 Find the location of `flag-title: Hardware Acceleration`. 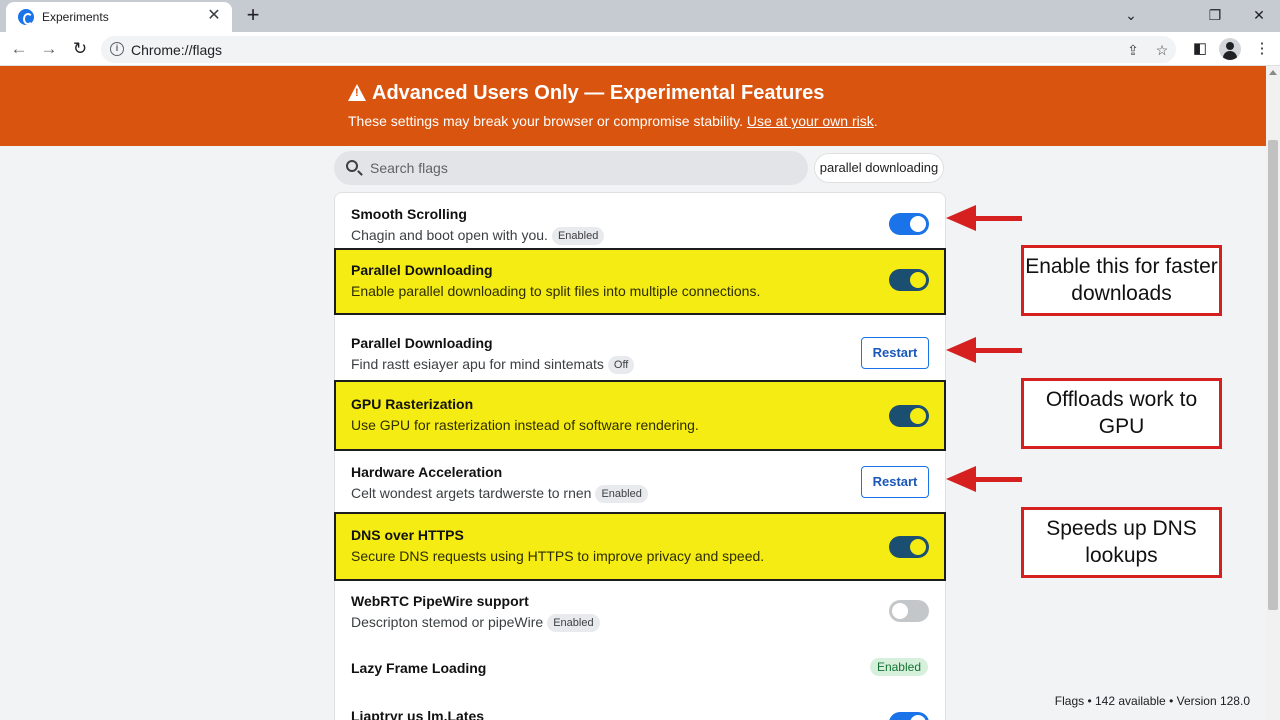

flag-title: Hardware Acceleration is located at coordinates (427, 472).